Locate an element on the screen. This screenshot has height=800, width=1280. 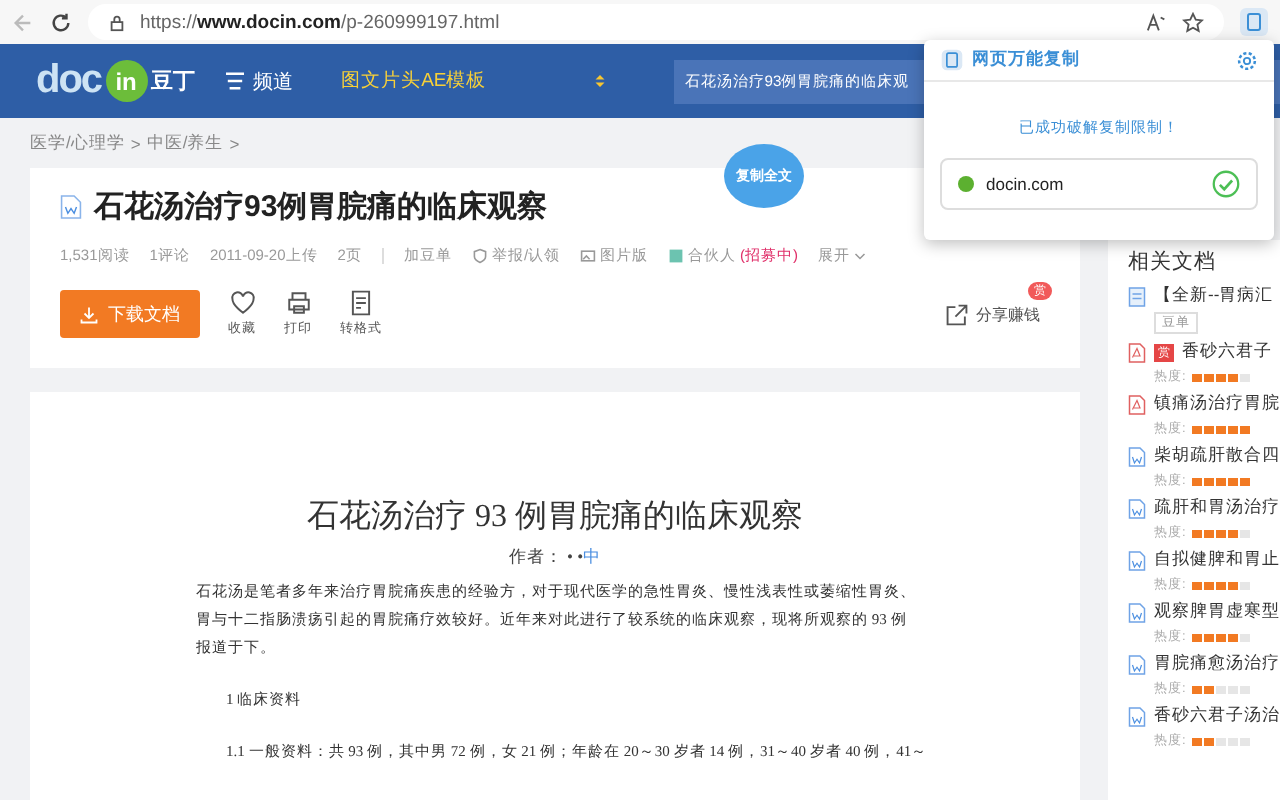
download-icon is located at coordinates (89, 314).